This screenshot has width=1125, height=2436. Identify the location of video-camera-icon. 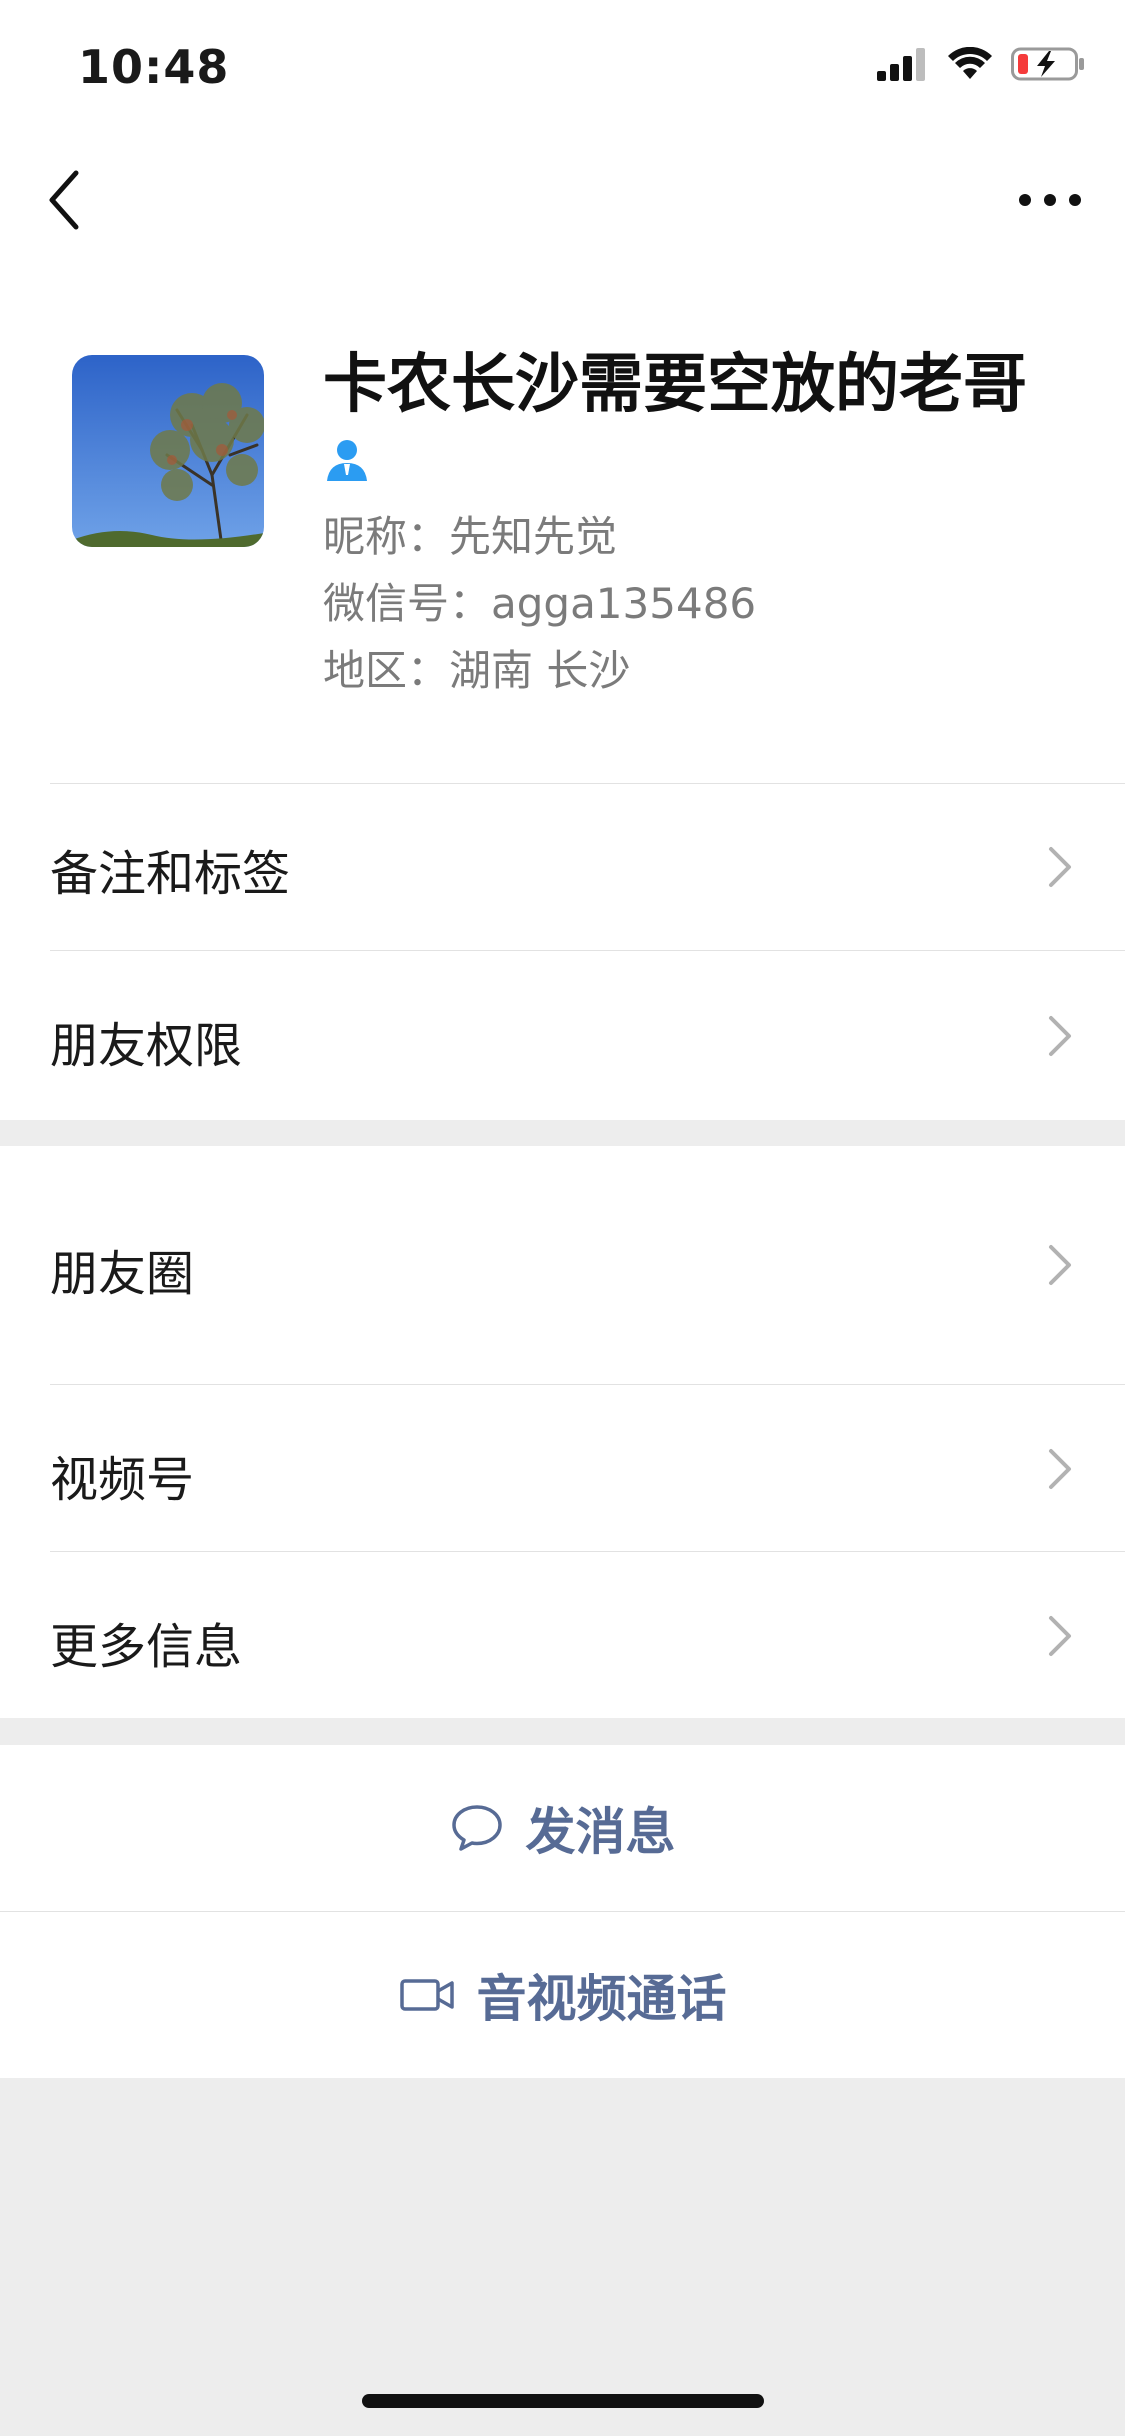
(426, 1995).